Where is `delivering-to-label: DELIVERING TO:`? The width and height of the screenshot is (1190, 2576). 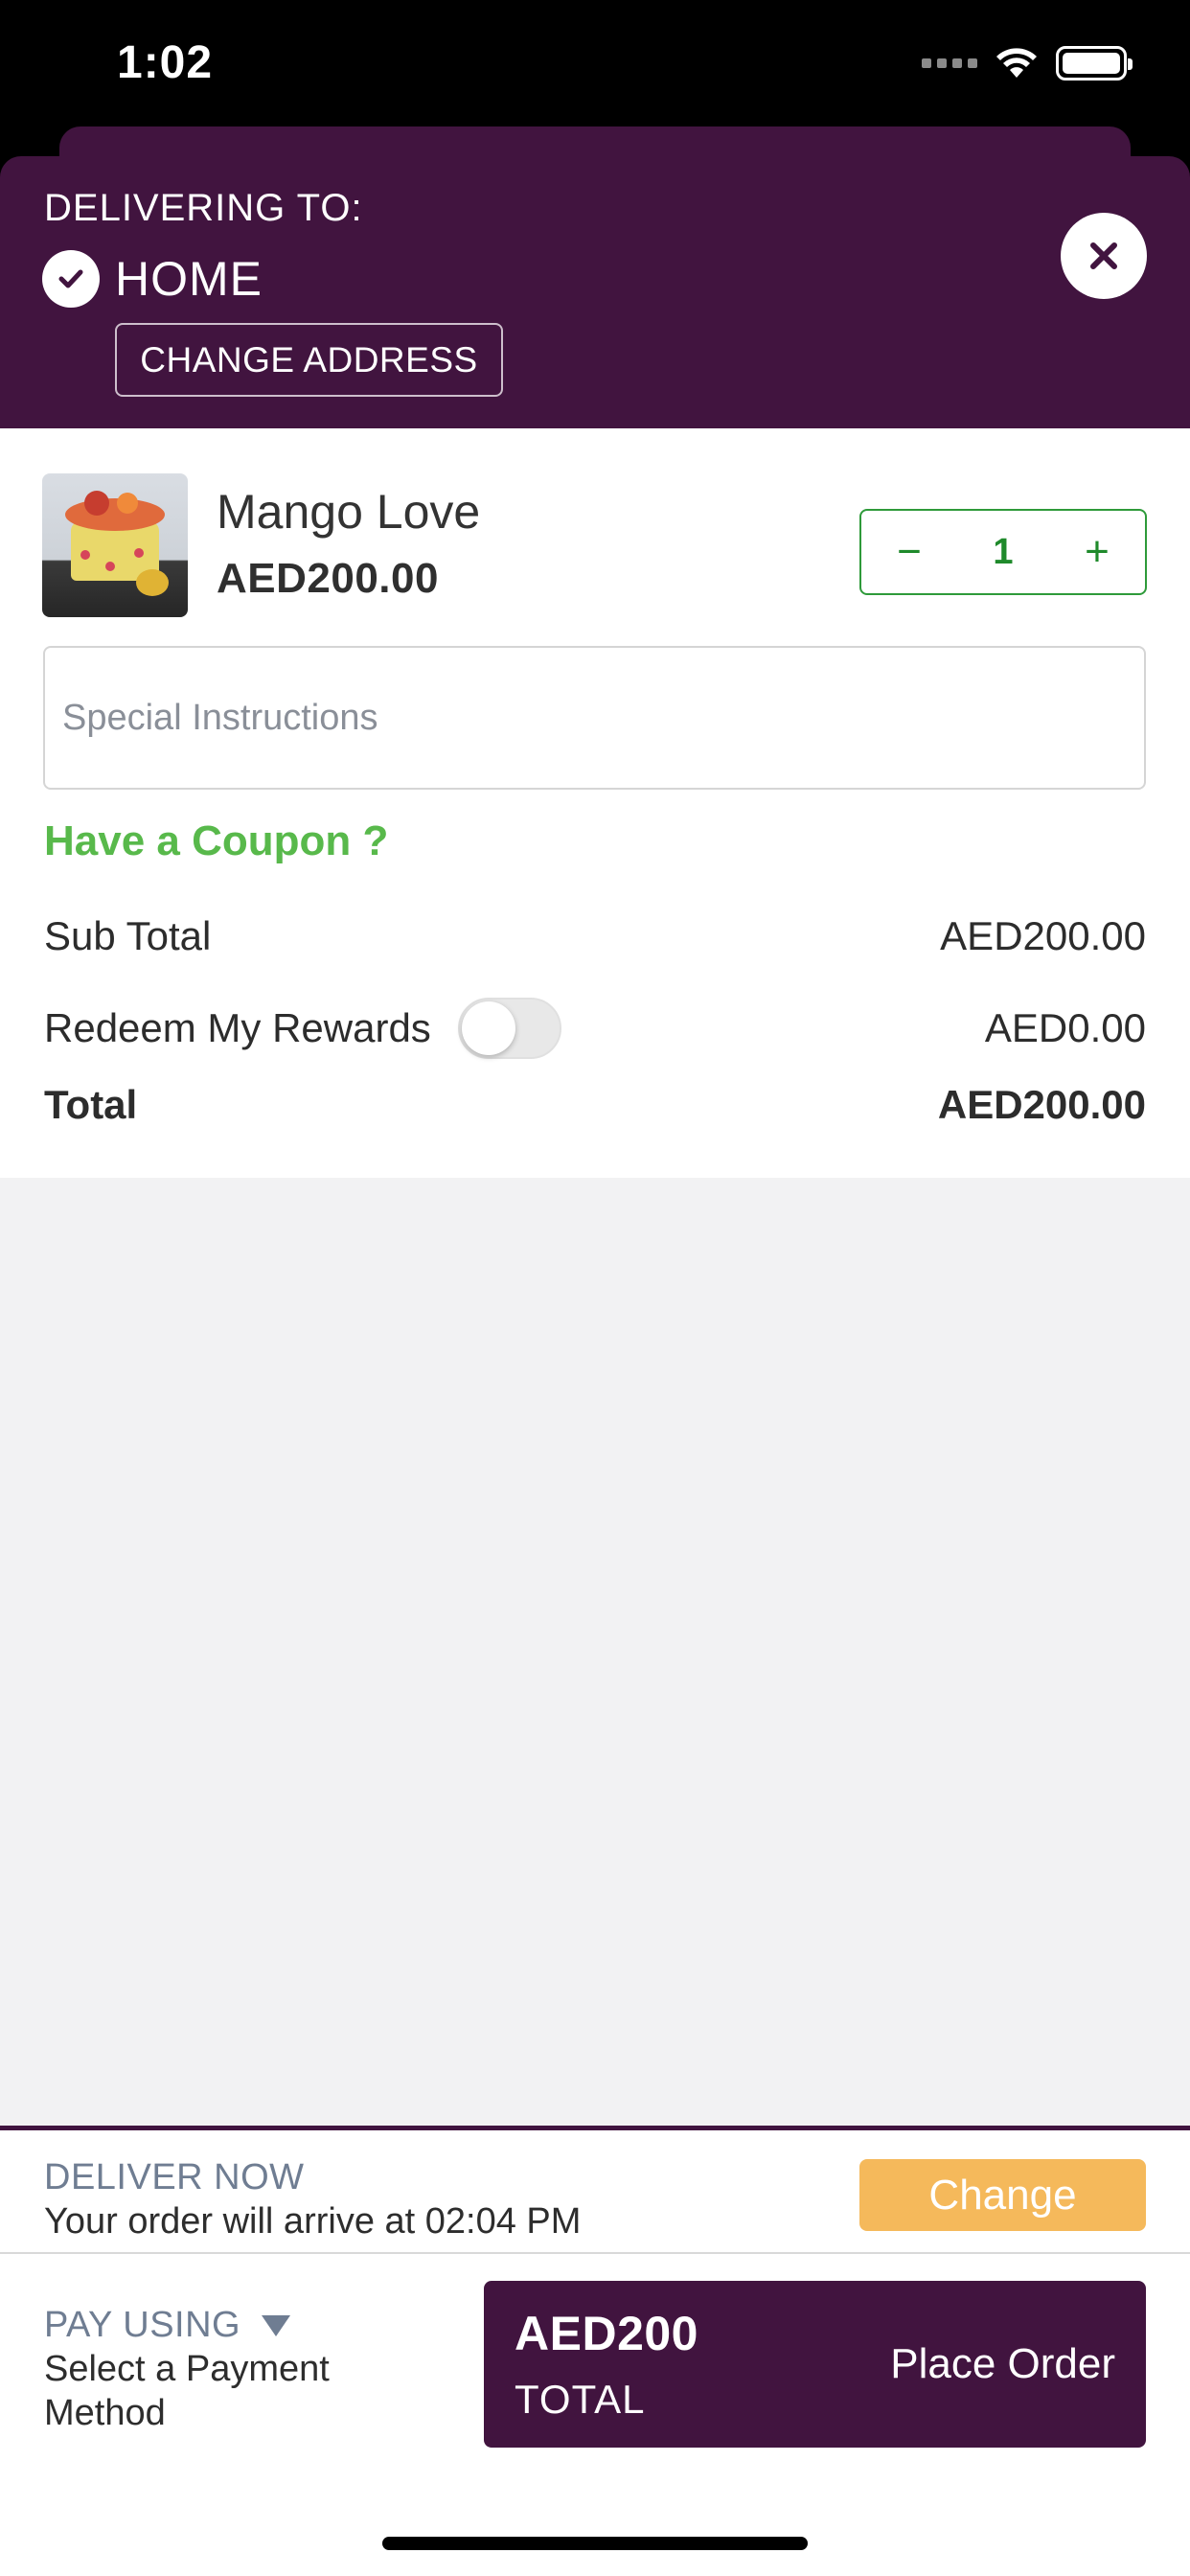 delivering-to-label: DELIVERING TO: is located at coordinates (203, 208).